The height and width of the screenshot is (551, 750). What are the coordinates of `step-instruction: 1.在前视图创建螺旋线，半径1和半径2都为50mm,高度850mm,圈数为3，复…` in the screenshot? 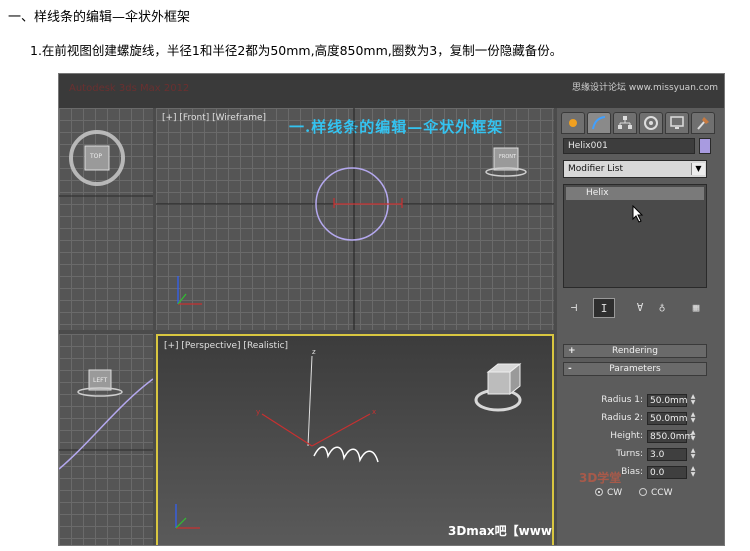 It's located at (296, 50).